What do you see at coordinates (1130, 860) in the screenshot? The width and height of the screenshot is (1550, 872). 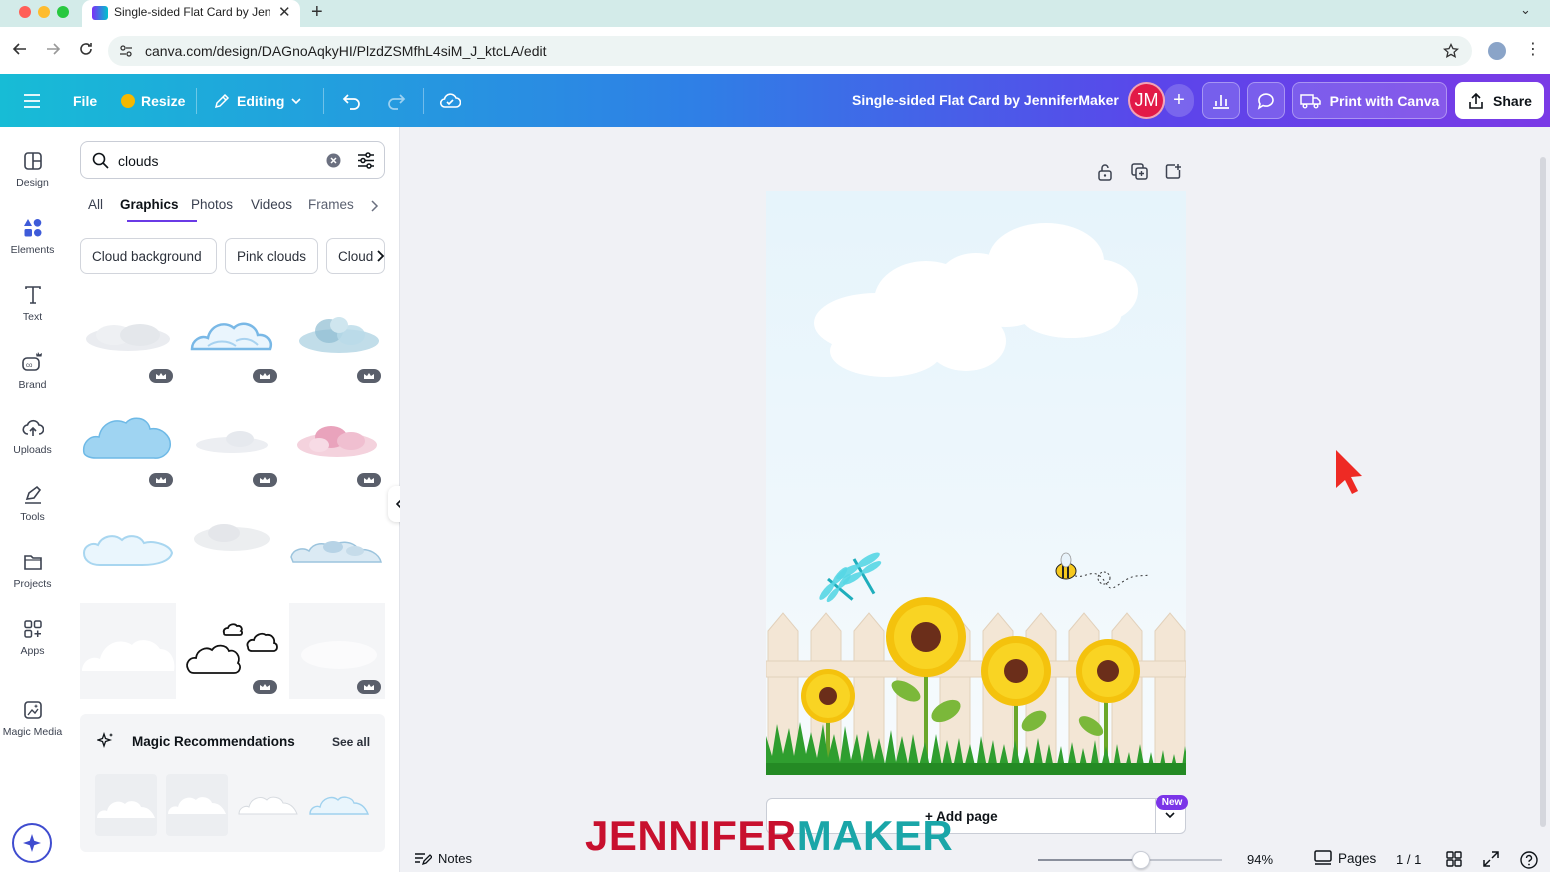 I see `zoom-slider` at bounding box center [1130, 860].